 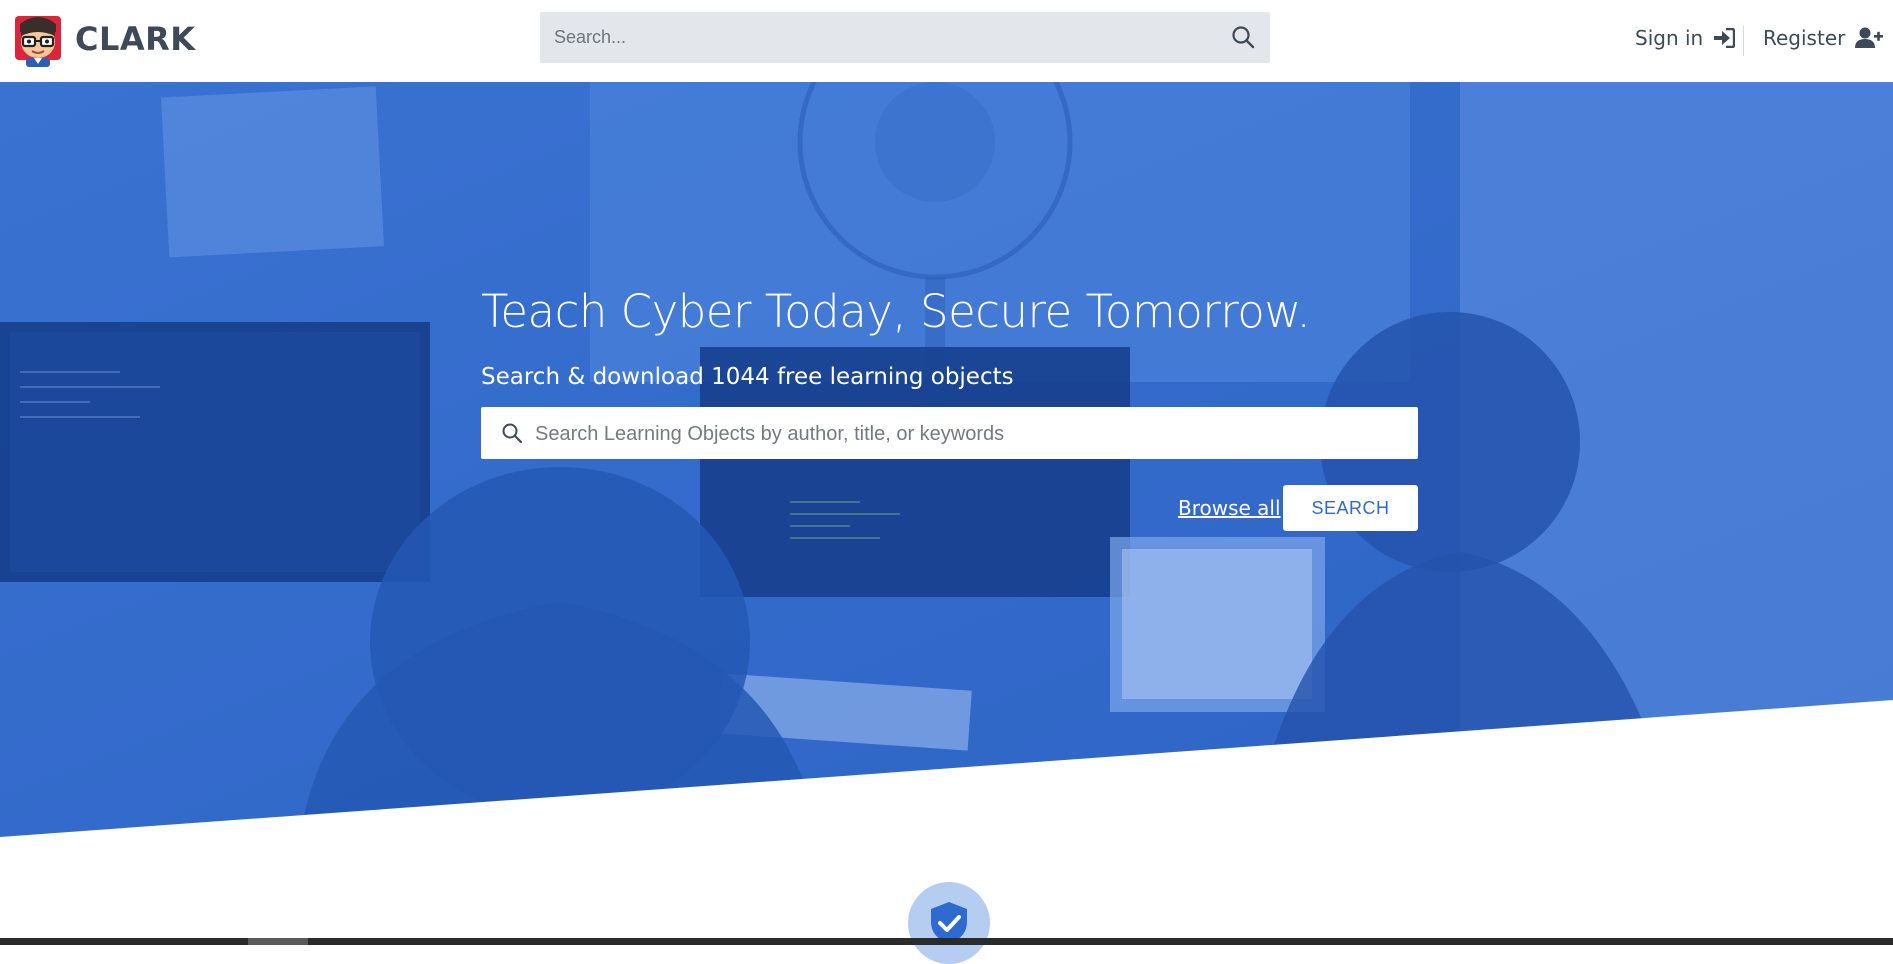 What do you see at coordinates (884, 37) in the screenshot?
I see `header-search-input` at bounding box center [884, 37].